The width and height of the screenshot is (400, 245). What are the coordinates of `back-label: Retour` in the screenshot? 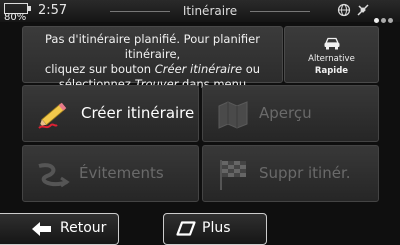 It's located at (83, 228).